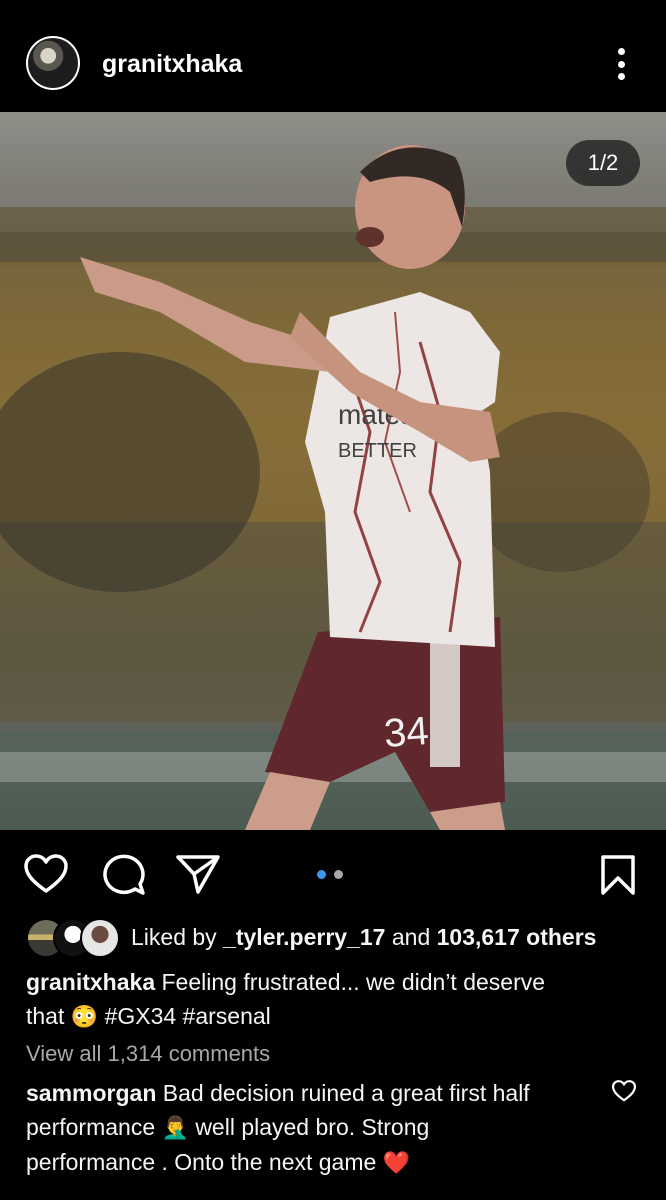 The height and width of the screenshot is (1200, 666). What do you see at coordinates (330, 874) in the screenshot?
I see `carousel-indicator` at bounding box center [330, 874].